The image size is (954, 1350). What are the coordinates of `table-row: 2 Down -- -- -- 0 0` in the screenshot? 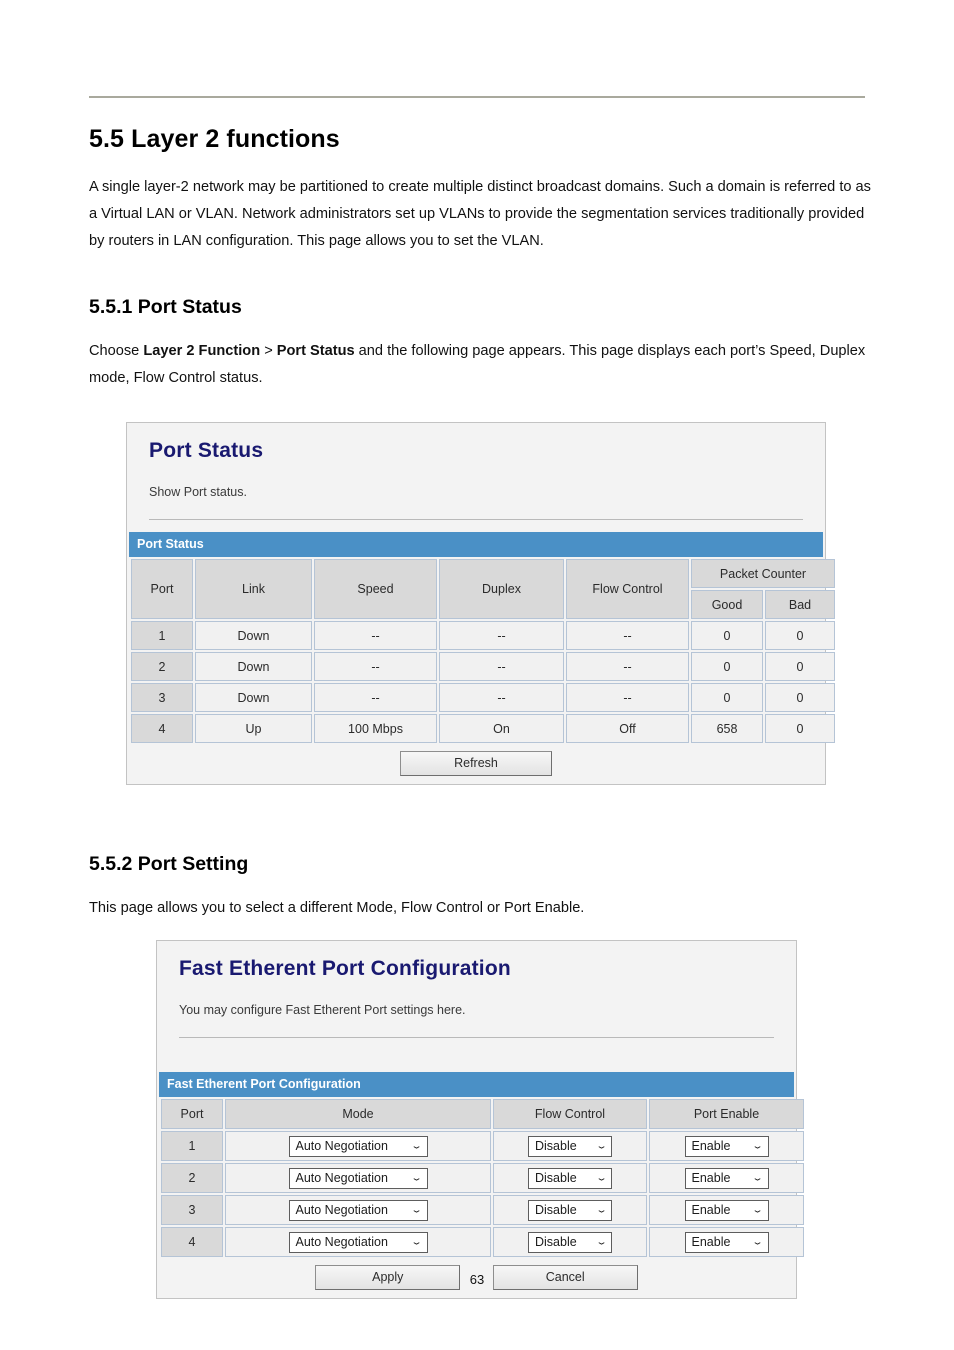 It's located at (483, 666).